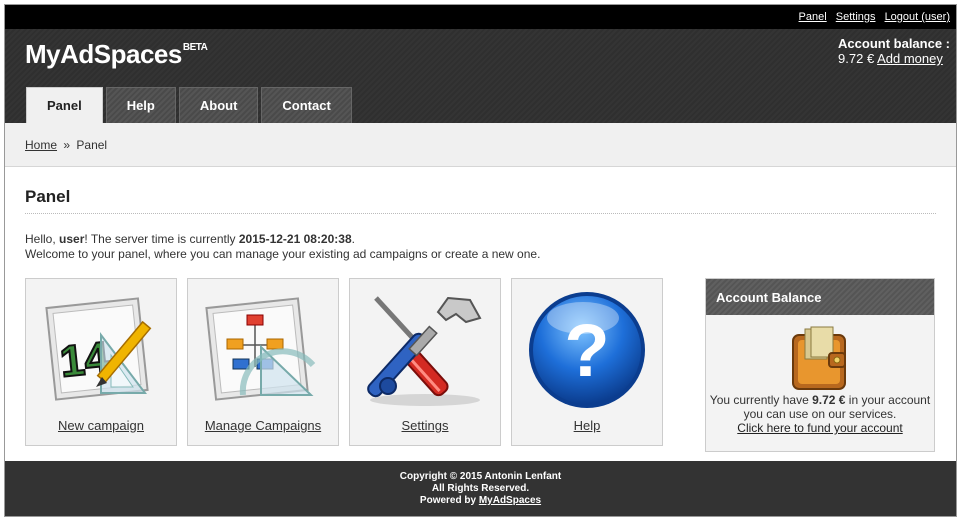  I want to click on balance-value: 9.72 €, so click(856, 58).